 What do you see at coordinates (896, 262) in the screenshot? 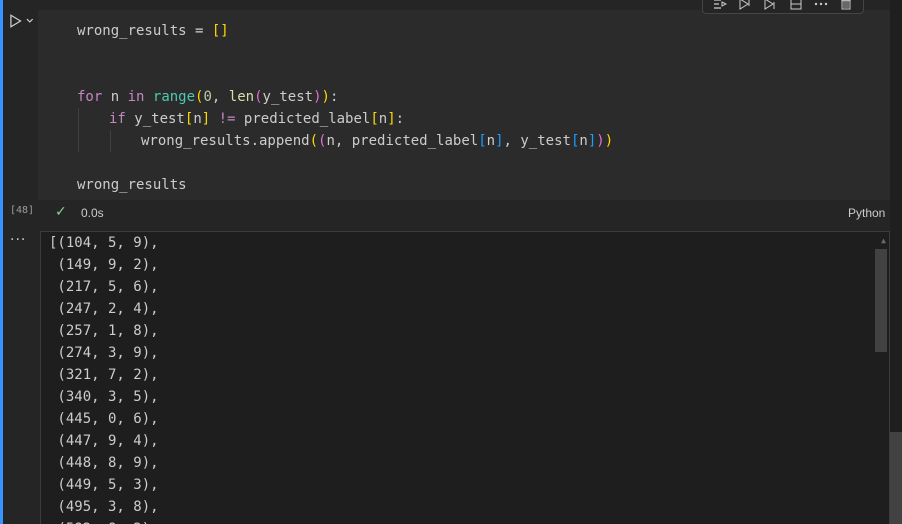
I see `page-scrollbar` at bounding box center [896, 262].